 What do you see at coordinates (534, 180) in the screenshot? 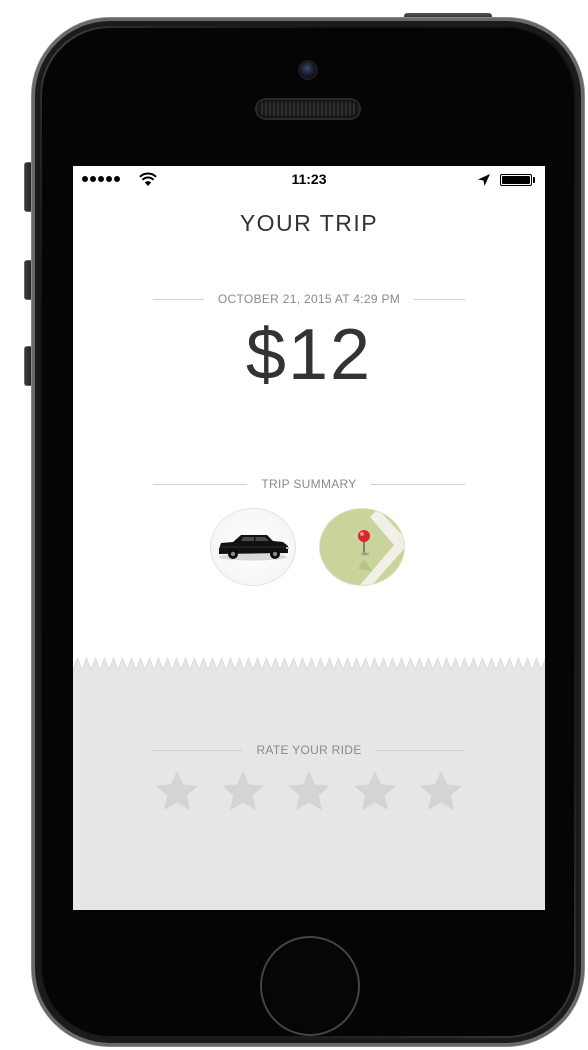
I see `battery-tip` at bounding box center [534, 180].